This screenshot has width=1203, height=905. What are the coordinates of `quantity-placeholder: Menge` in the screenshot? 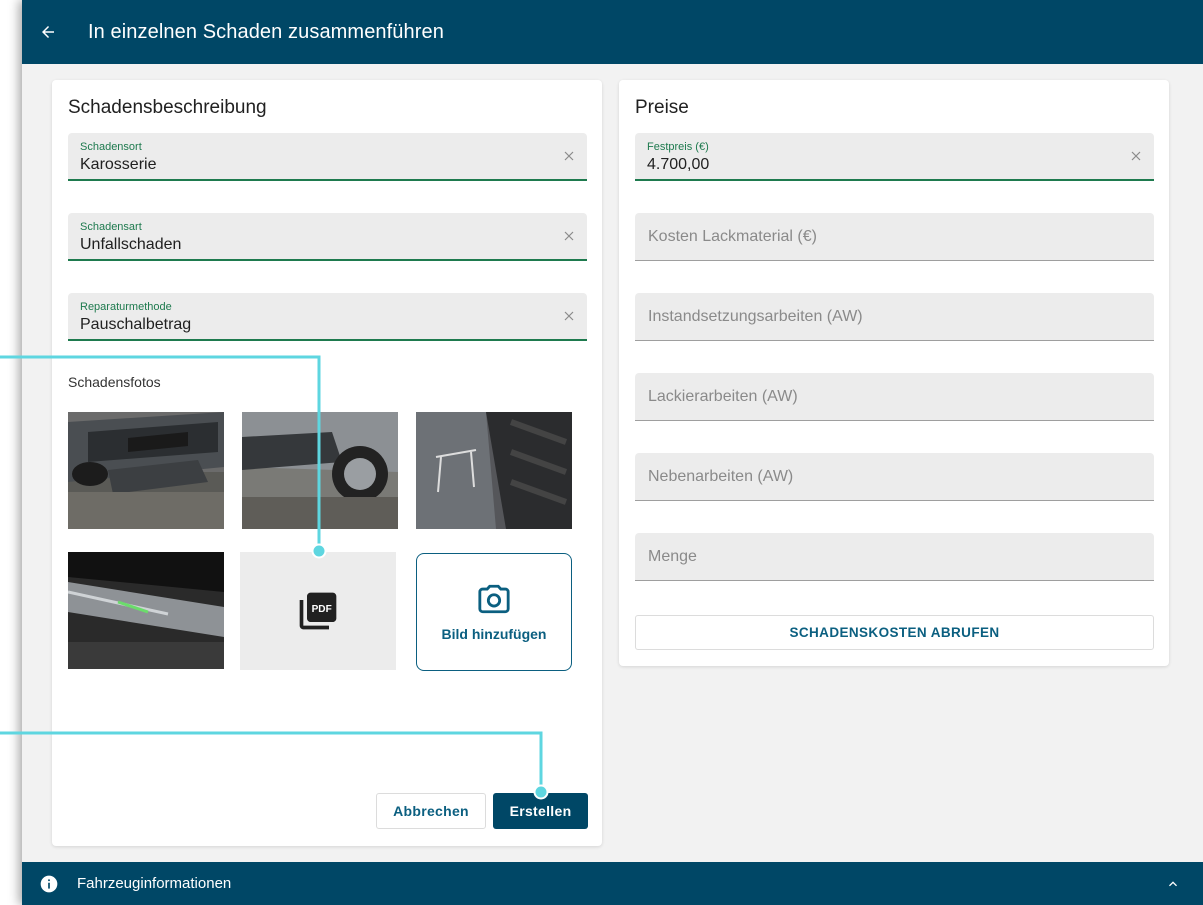 It's located at (672, 556).